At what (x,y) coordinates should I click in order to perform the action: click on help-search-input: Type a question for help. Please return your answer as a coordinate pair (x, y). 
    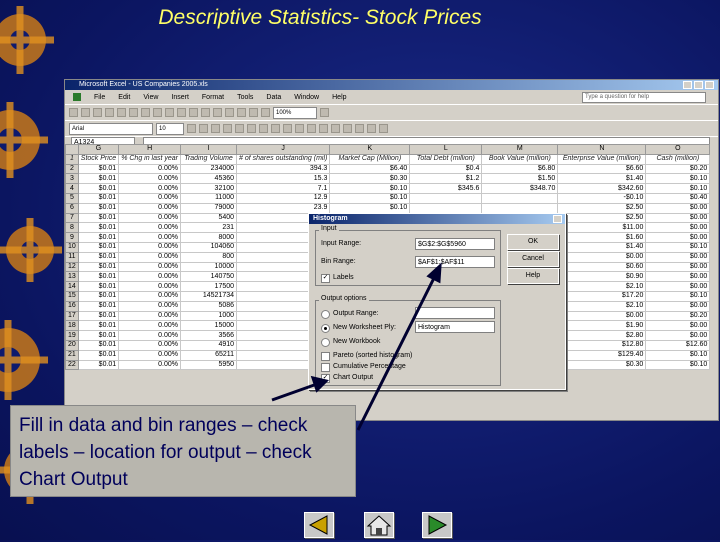
    Looking at the image, I should click on (644, 97).